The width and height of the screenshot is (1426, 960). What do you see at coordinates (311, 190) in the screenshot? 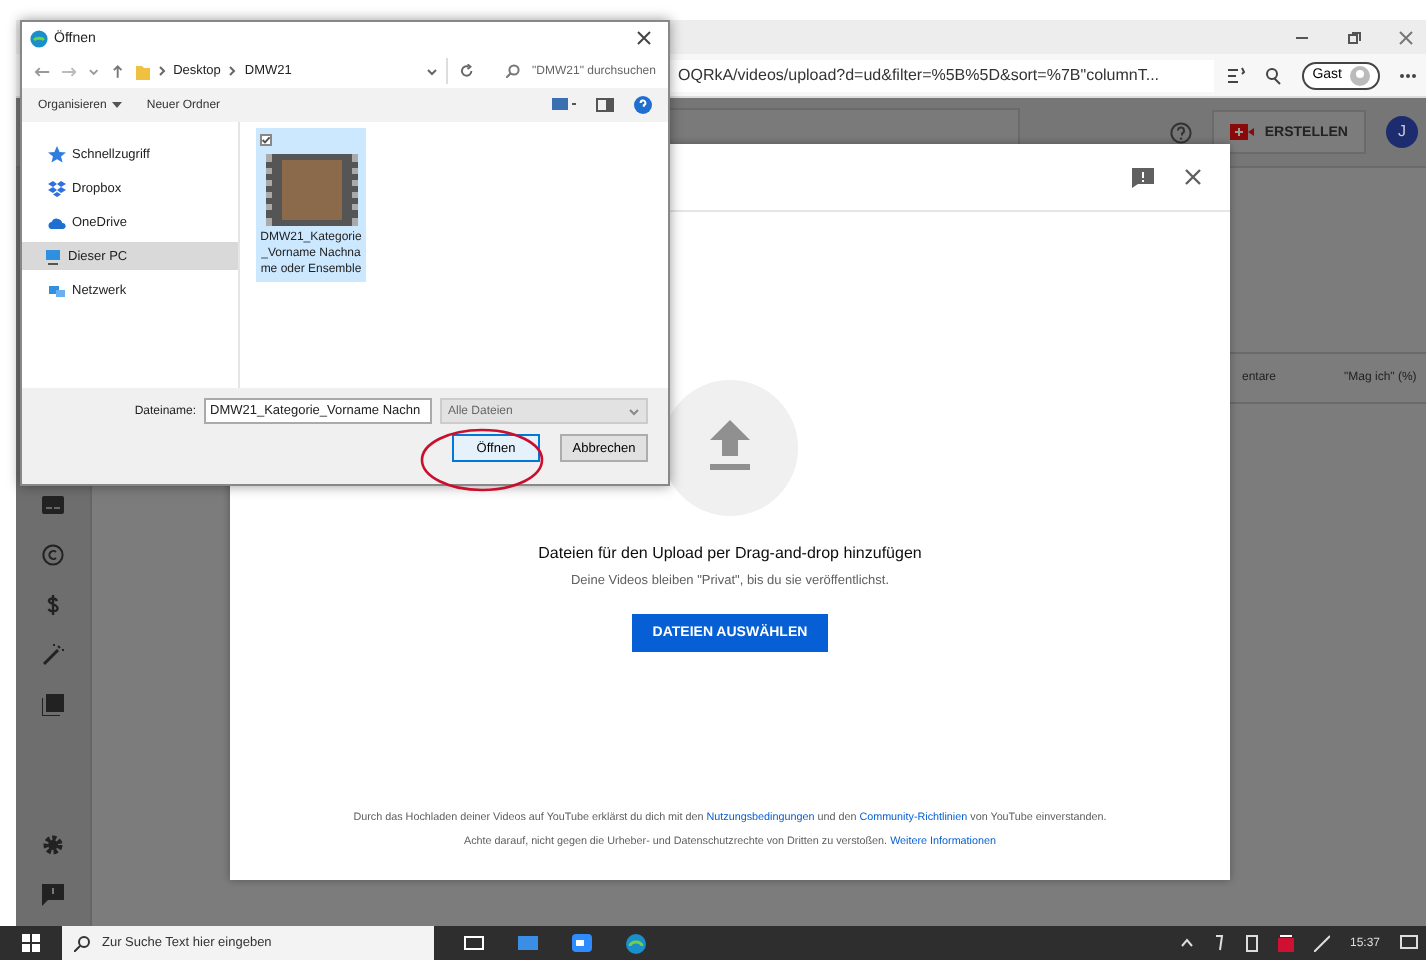
I see `photo-placeholder` at bounding box center [311, 190].